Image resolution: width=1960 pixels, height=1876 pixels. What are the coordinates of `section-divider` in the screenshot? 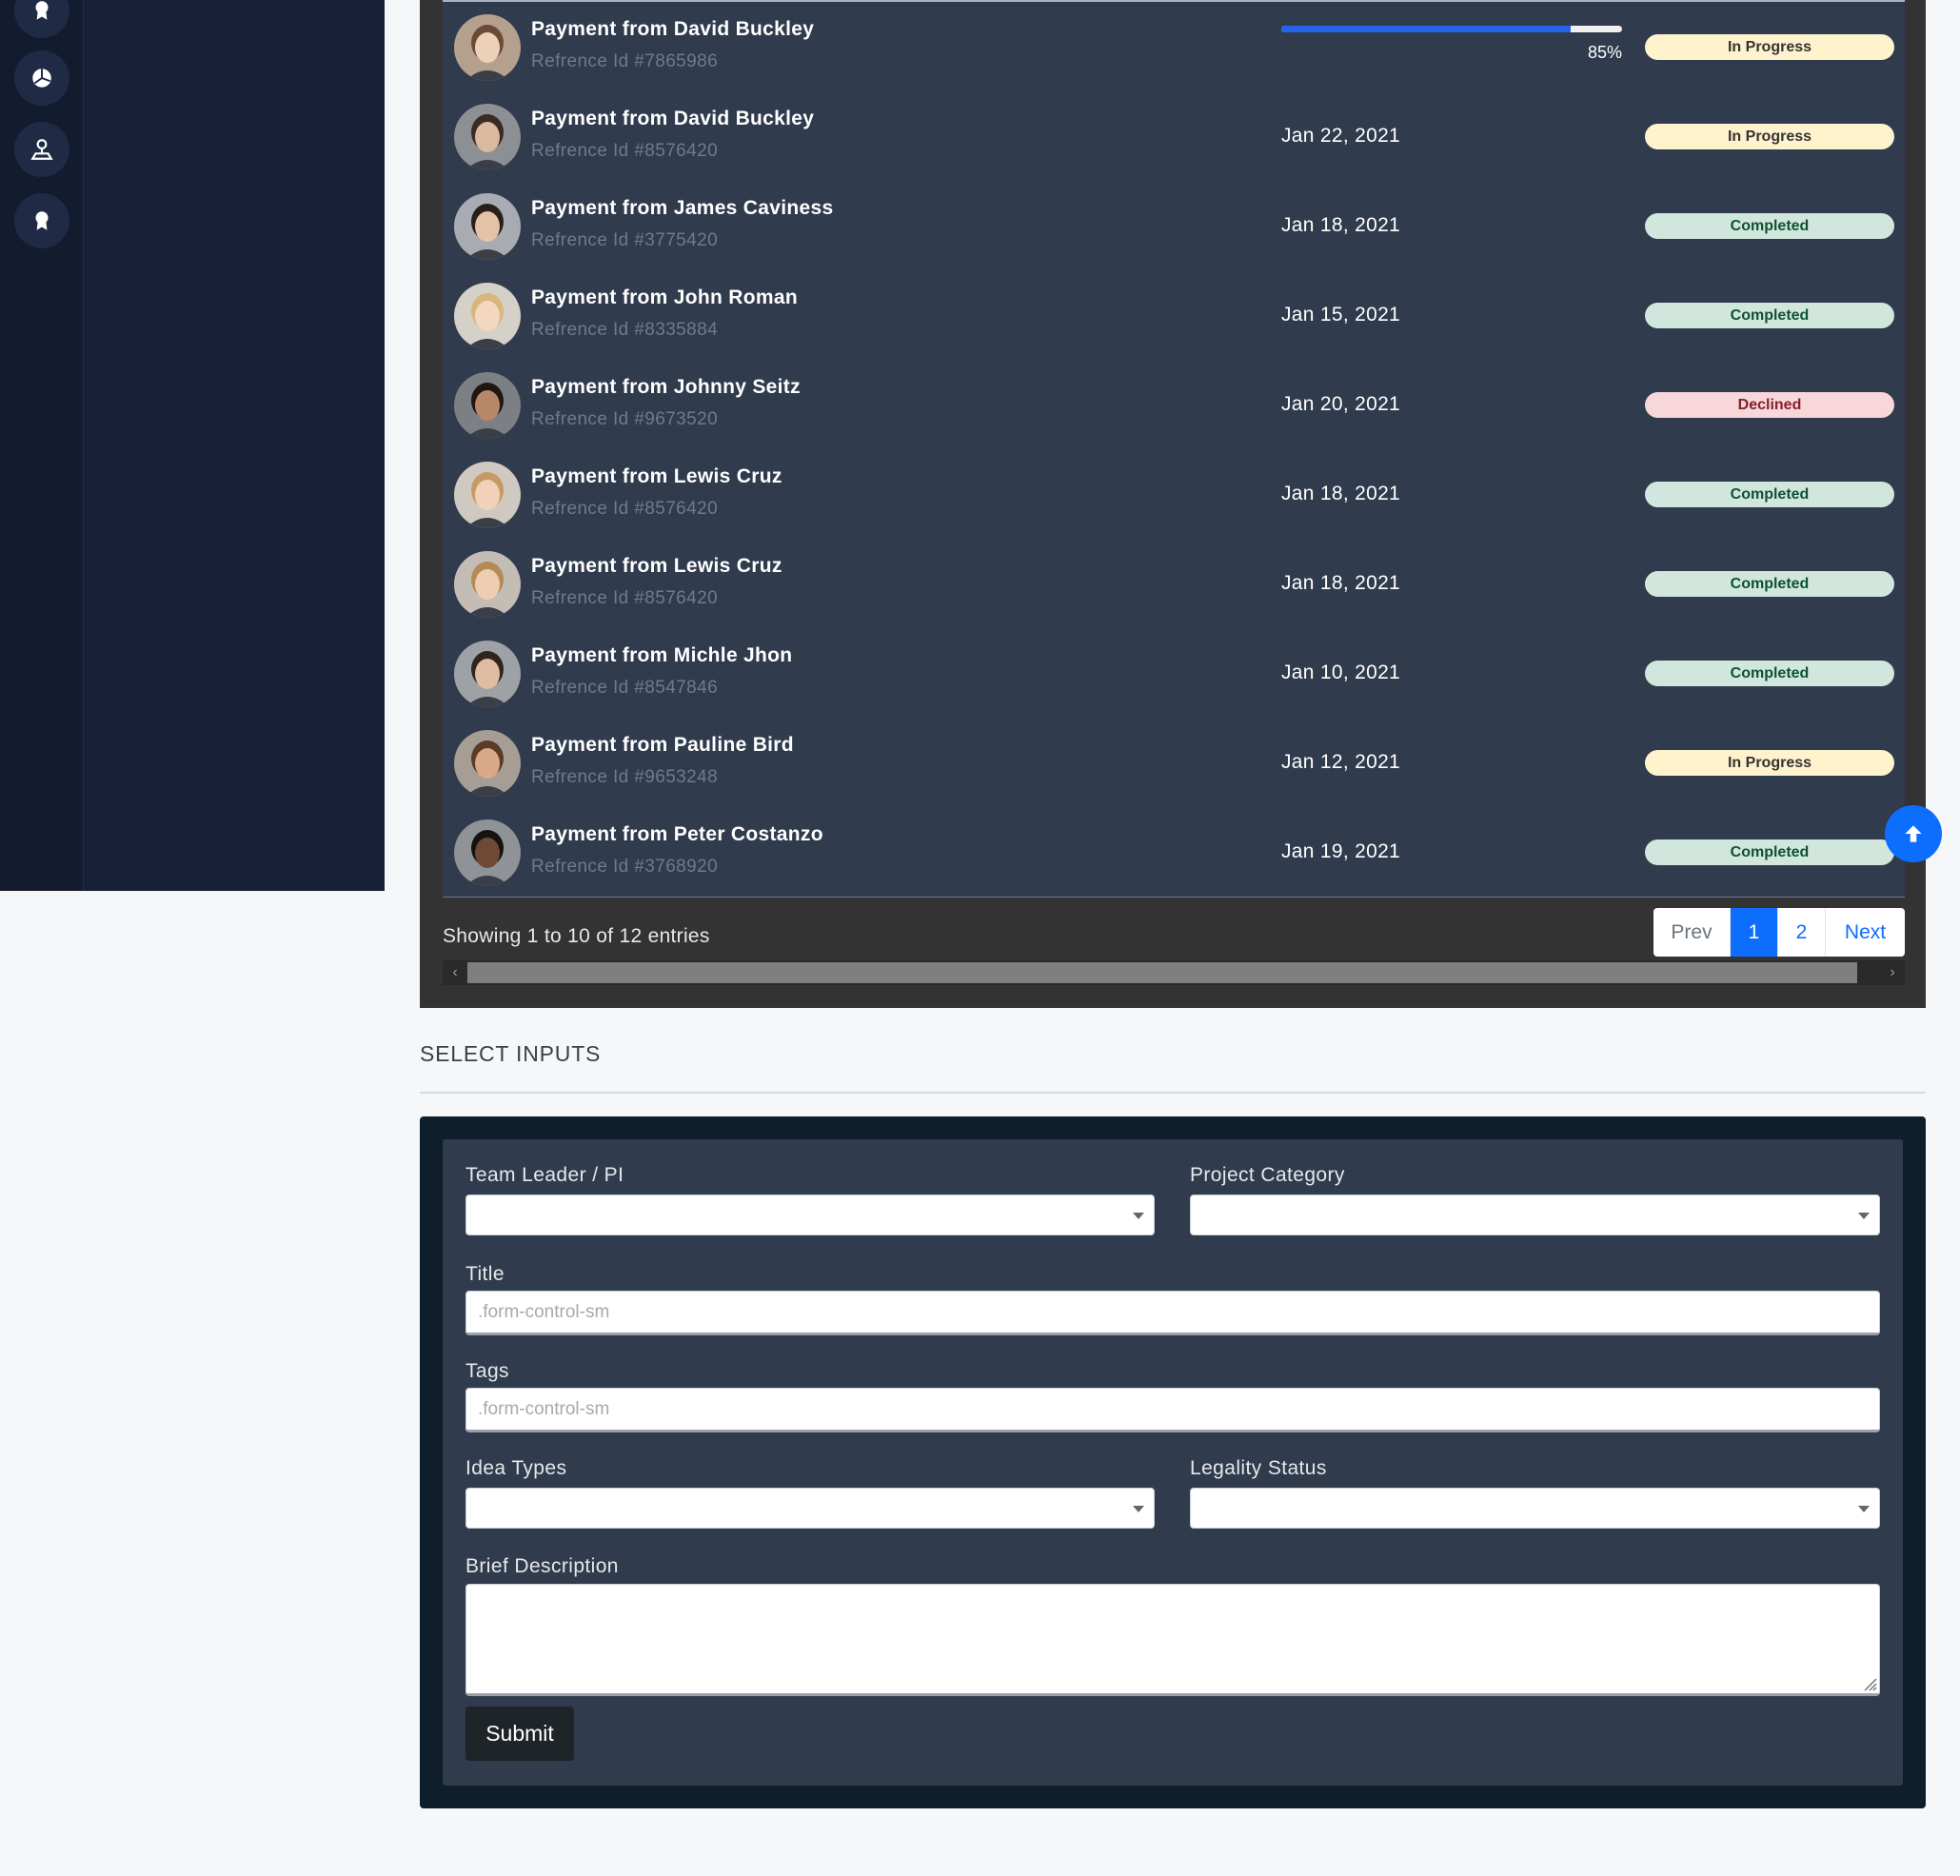 It's located at (1173, 1093).